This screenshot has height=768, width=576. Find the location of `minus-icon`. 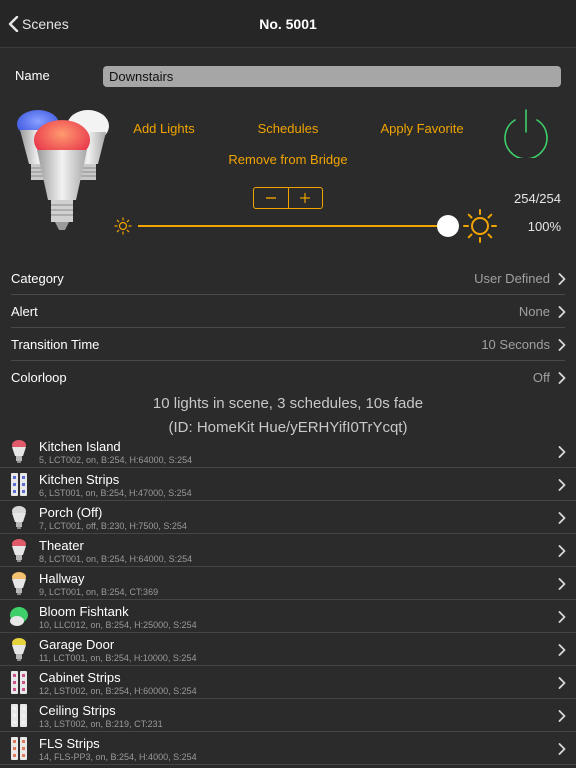

minus-icon is located at coordinates (270, 198).